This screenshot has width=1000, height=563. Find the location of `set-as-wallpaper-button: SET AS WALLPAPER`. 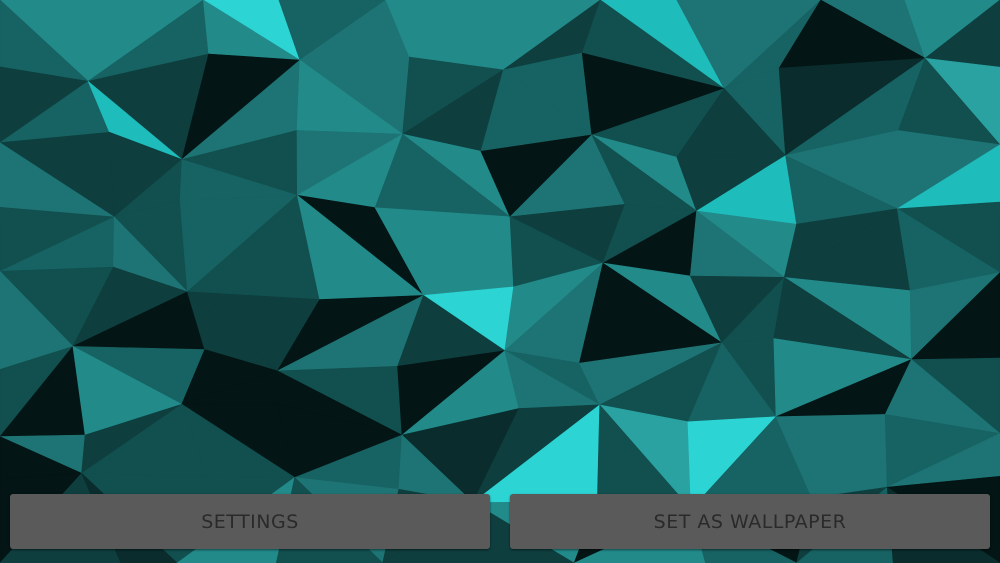

set-as-wallpaper-button: SET AS WALLPAPER is located at coordinates (750, 521).